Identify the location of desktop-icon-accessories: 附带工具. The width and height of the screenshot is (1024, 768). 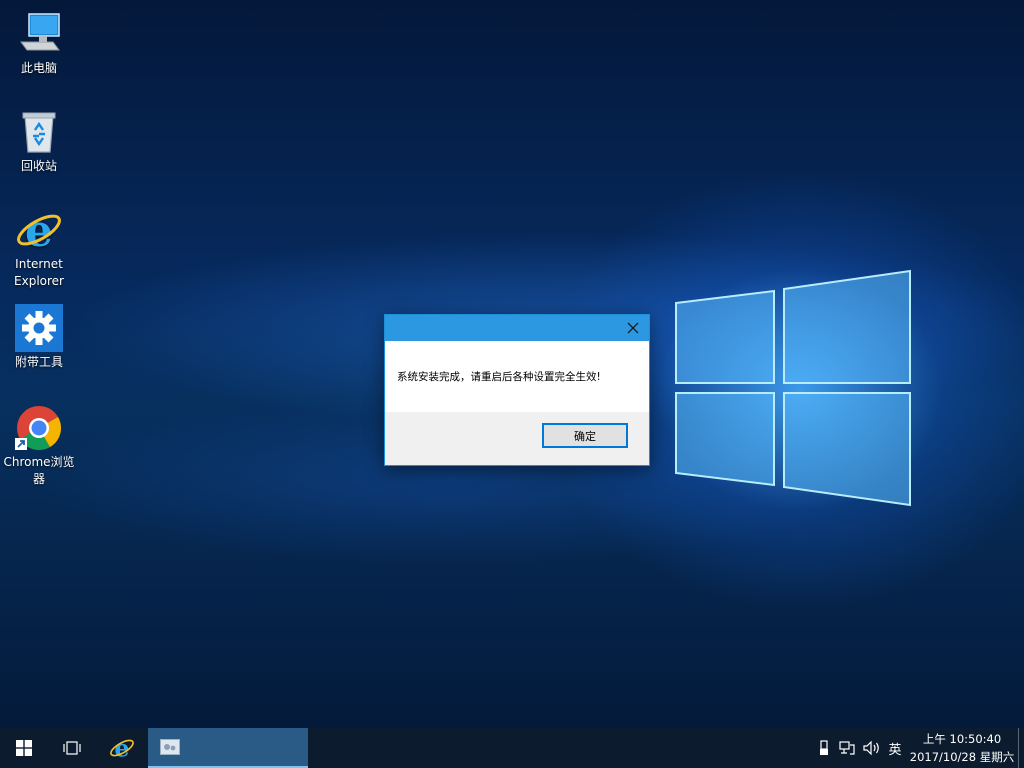
(39, 337).